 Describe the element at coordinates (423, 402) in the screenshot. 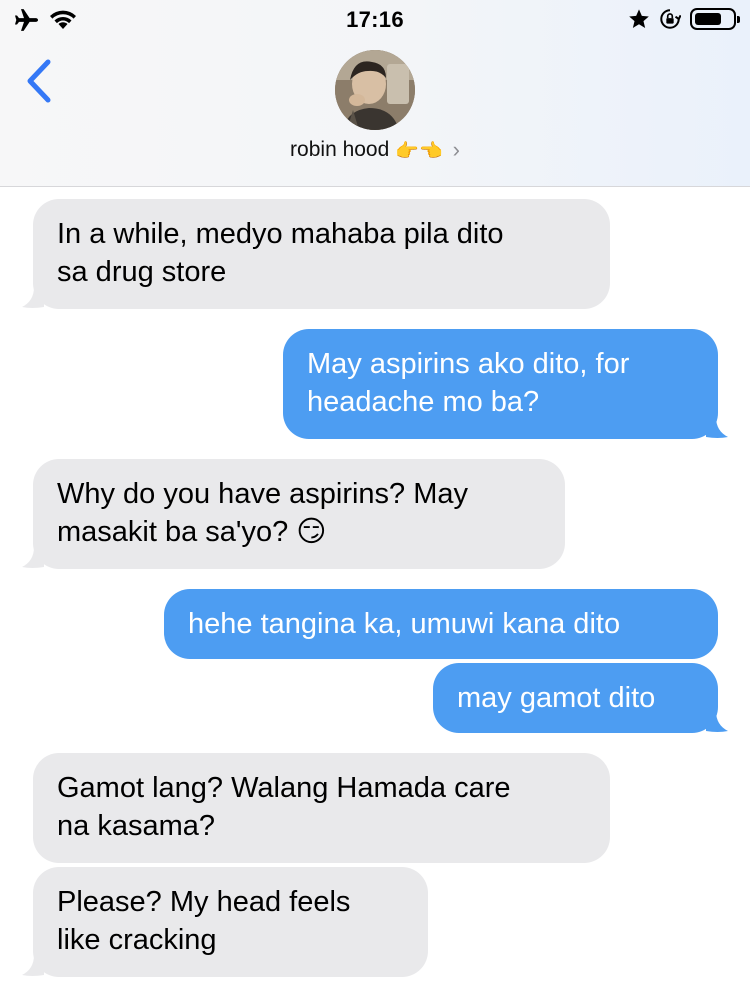

I see `message-text-line: headache mo ba?` at that location.